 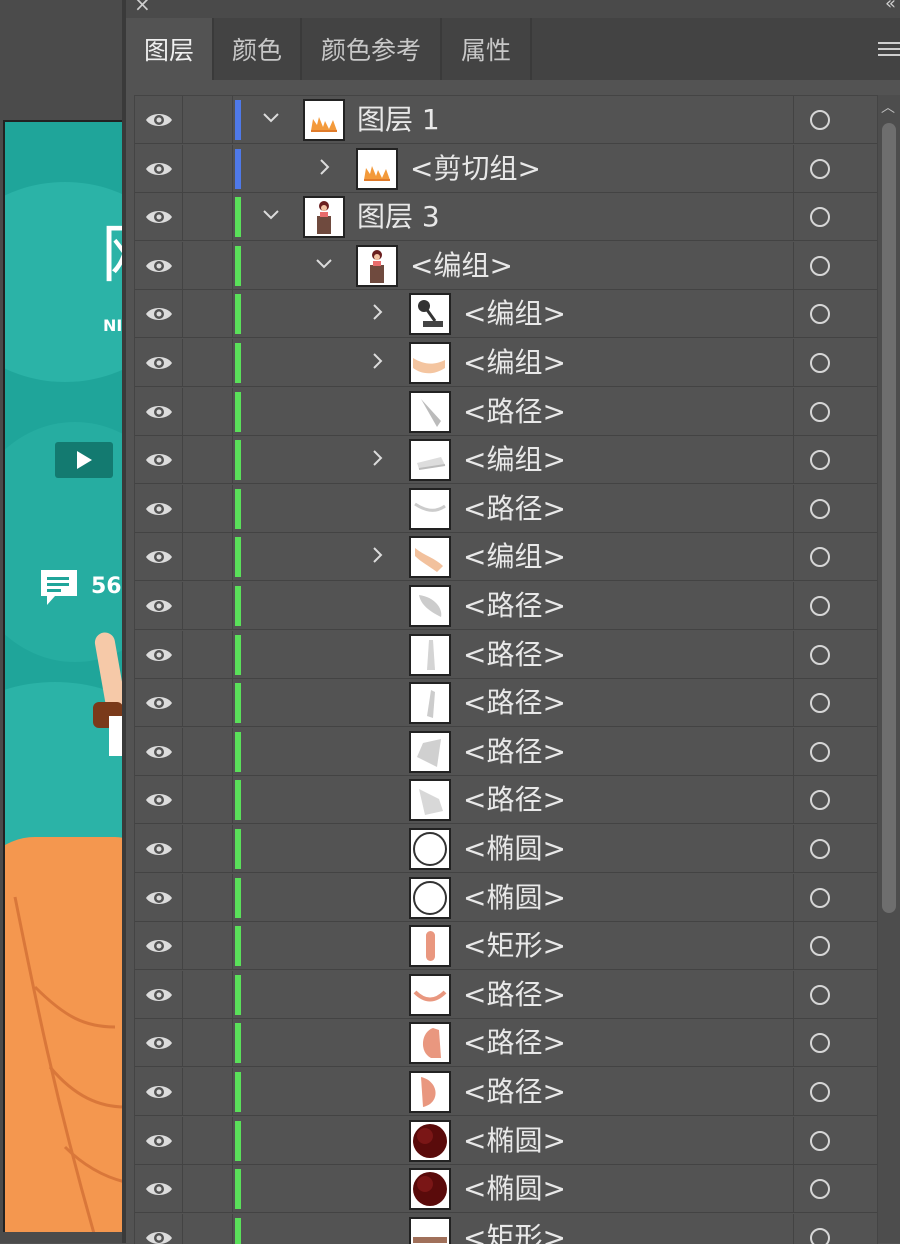 I want to click on layer-name: <矩形>, so click(x=514, y=946).